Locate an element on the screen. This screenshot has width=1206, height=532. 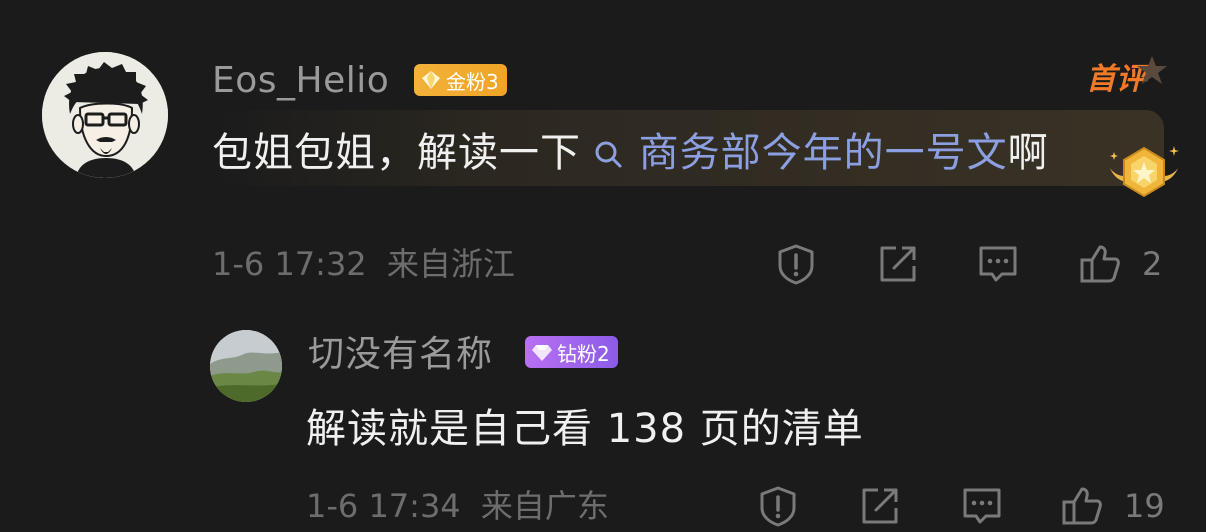
search-icon is located at coordinates (608, 155).